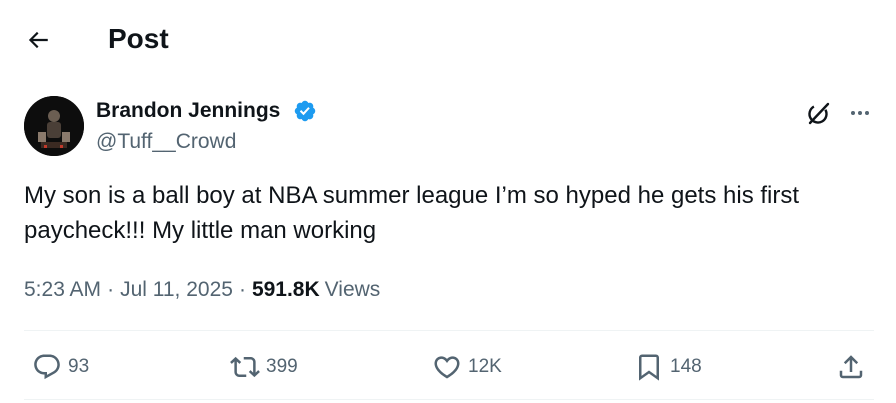 The width and height of the screenshot is (896, 403). Describe the element at coordinates (467, 367) in the screenshot. I see `like-button: 12K` at that location.